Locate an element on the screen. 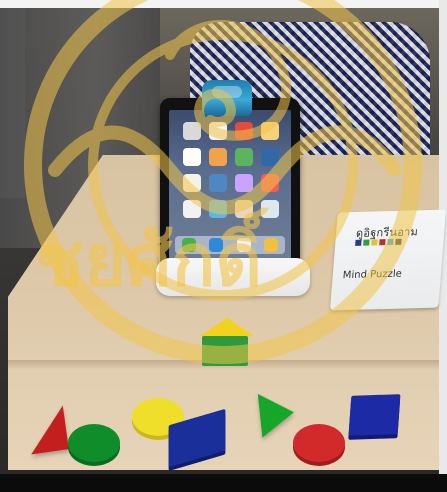 The image size is (447, 492). yellow-roof is located at coordinates (227, 327).